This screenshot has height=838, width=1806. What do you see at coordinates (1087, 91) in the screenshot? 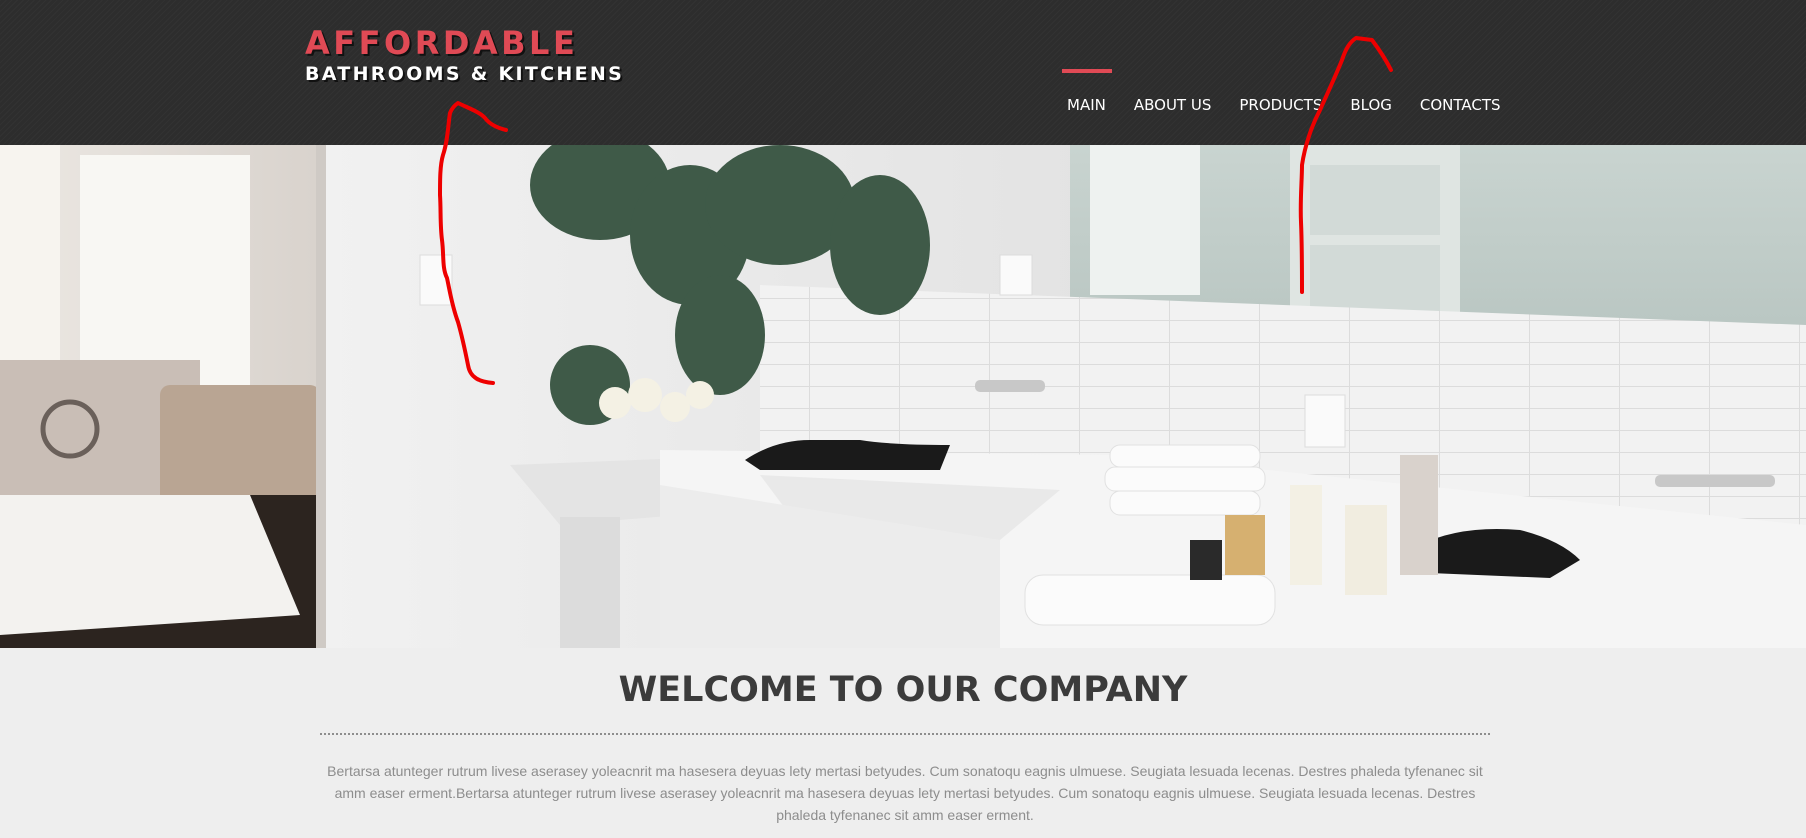
I see `nav-item-main: MAIN` at bounding box center [1087, 91].